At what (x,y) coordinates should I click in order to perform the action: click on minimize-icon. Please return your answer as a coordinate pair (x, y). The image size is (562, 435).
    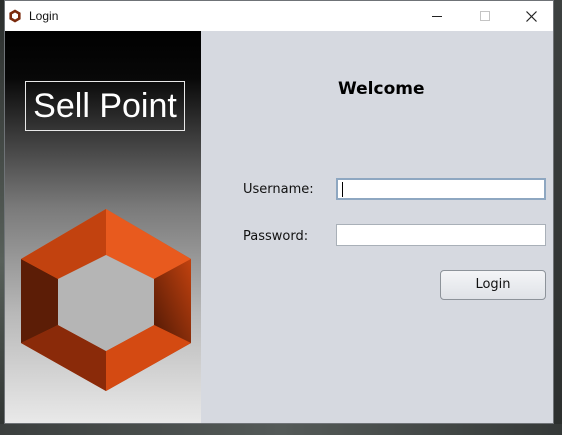
    Looking at the image, I should click on (437, 16).